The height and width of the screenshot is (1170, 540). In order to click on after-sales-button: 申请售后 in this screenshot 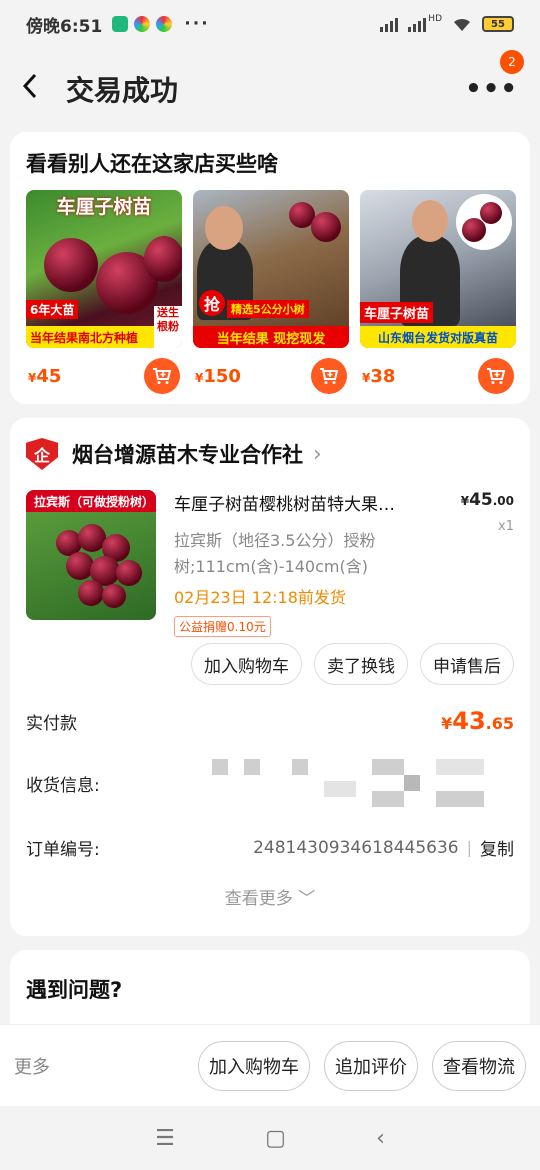, I will do `click(467, 664)`.